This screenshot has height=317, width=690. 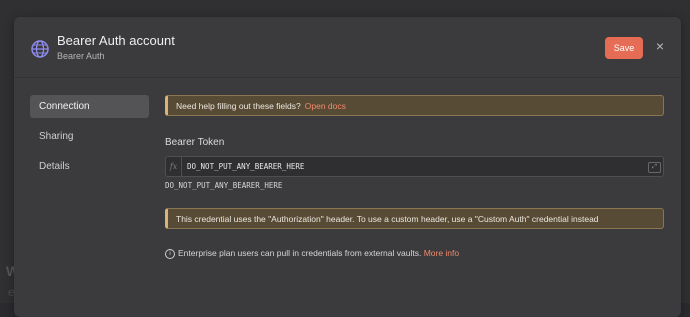 What do you see at coordinates (89, 106) in the screenshot?
I see `nav-item-connection: Connection` at bounding box center [89, 106].